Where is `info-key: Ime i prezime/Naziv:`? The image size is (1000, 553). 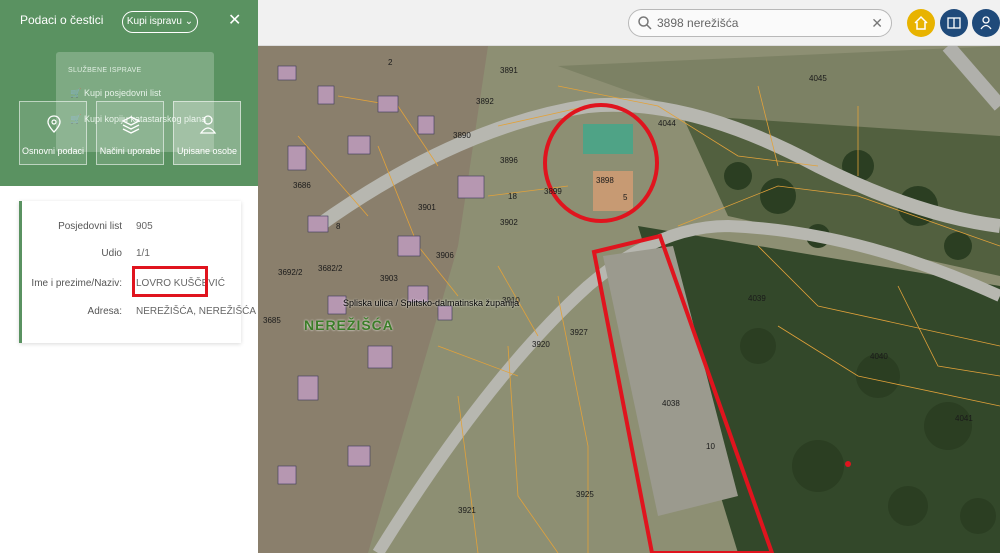
info-key: Ime i prezime/Naziv: is located at coordinates (76, 283).